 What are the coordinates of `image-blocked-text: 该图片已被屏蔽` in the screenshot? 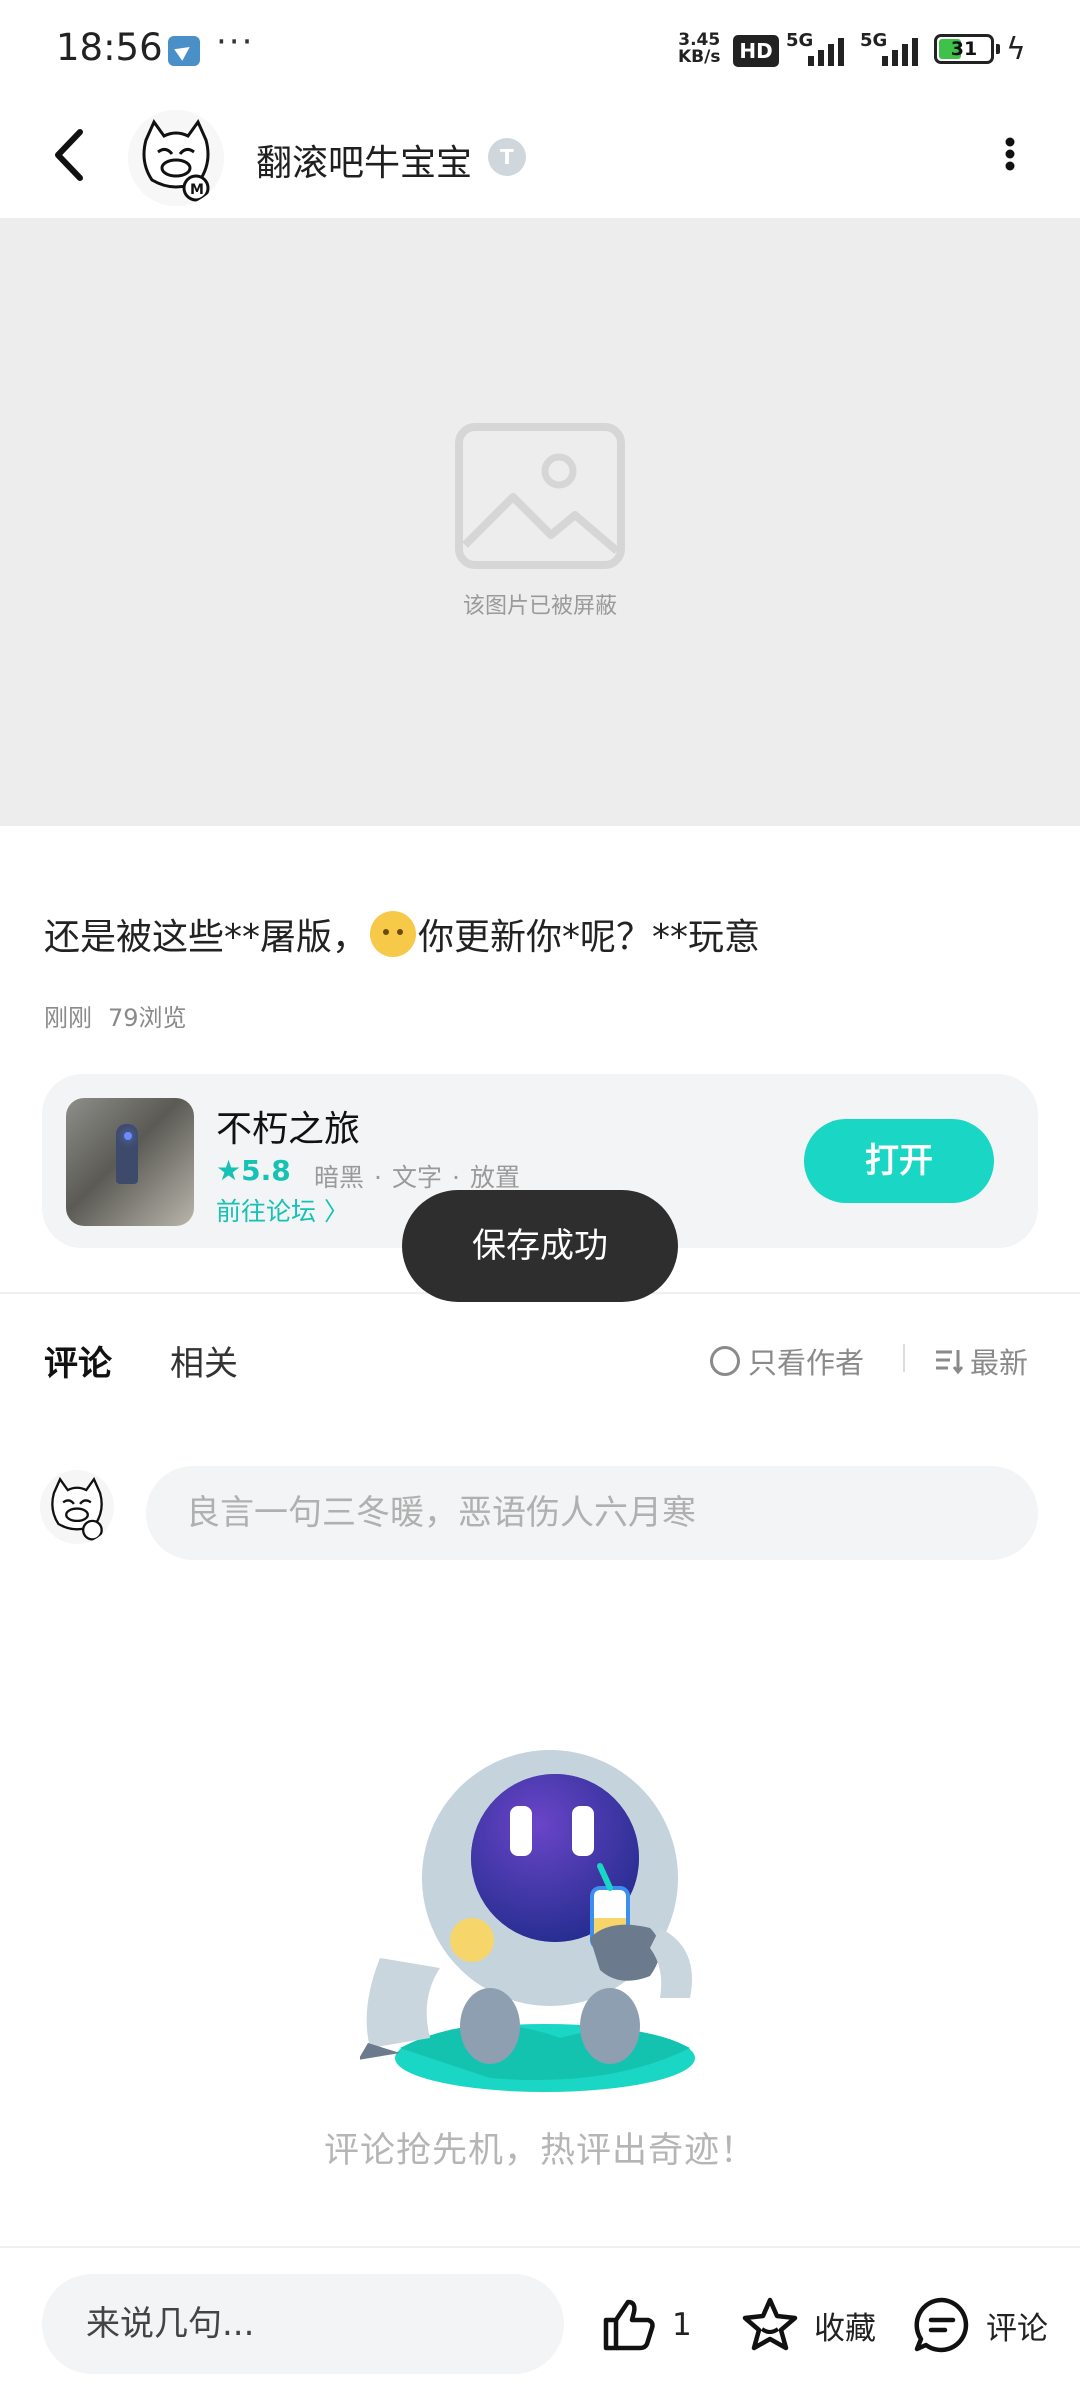 It's located at (539, 606).